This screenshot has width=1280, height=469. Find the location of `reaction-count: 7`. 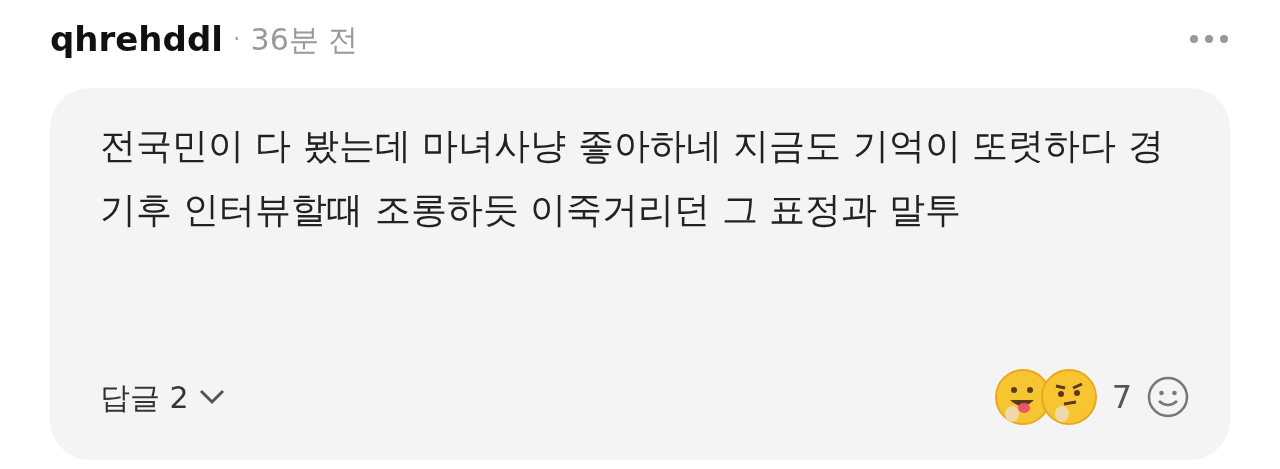

reaction-count: 7 is located at coordinates (1121, 397).